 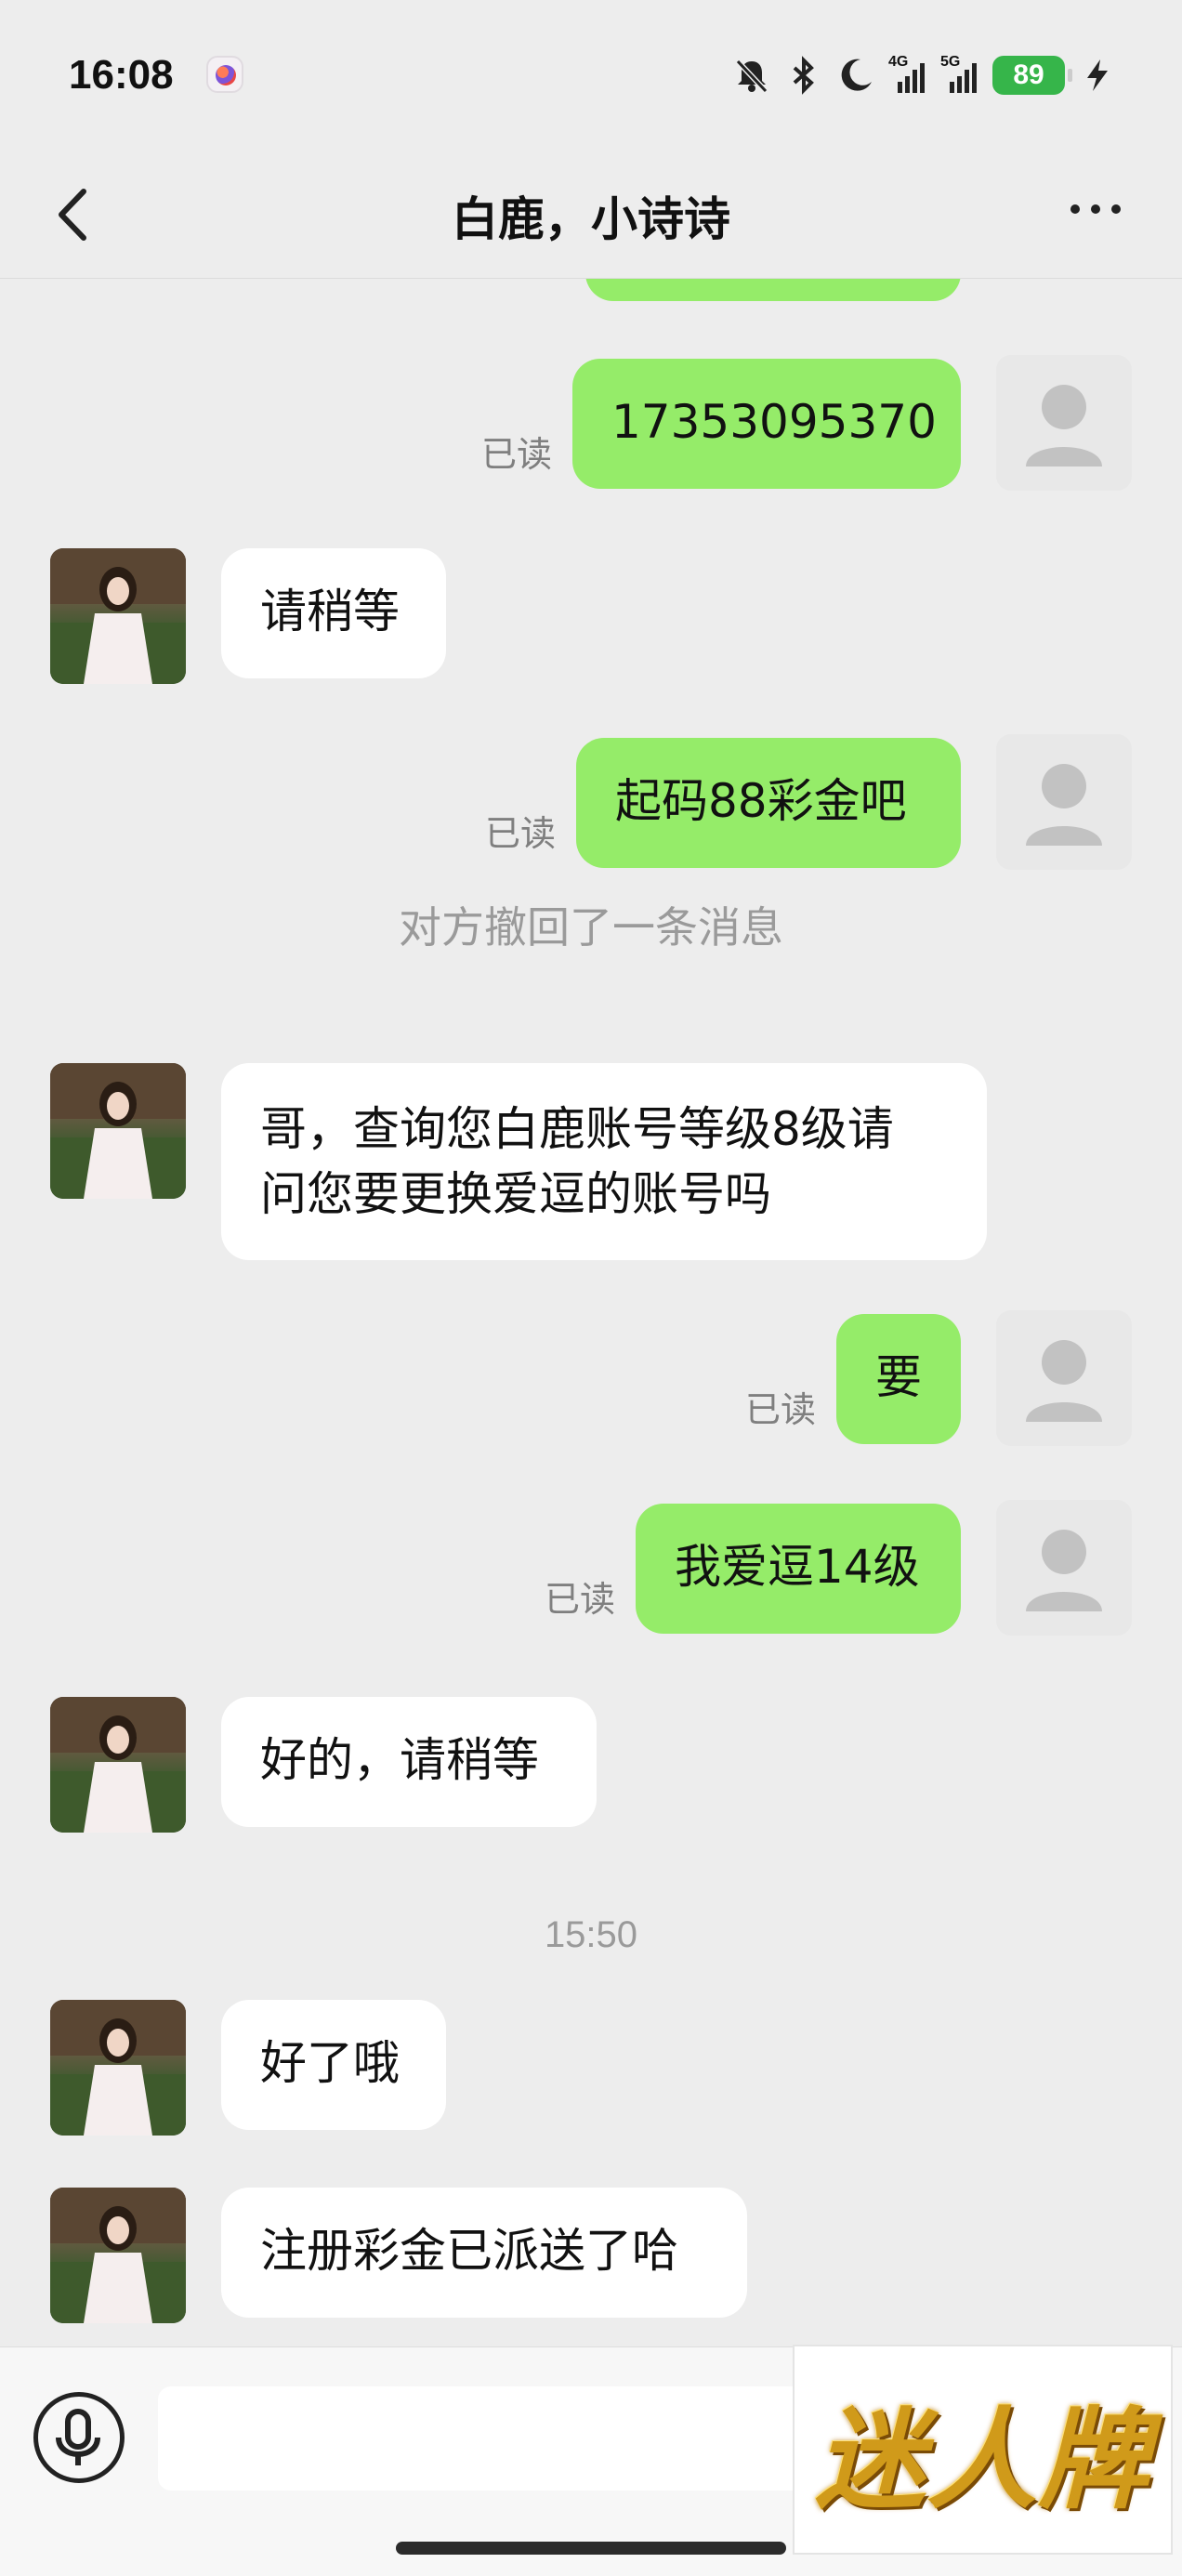 I want to click on message-bubble-sent: 我爱逗14级, so click(x=798, y=1569).